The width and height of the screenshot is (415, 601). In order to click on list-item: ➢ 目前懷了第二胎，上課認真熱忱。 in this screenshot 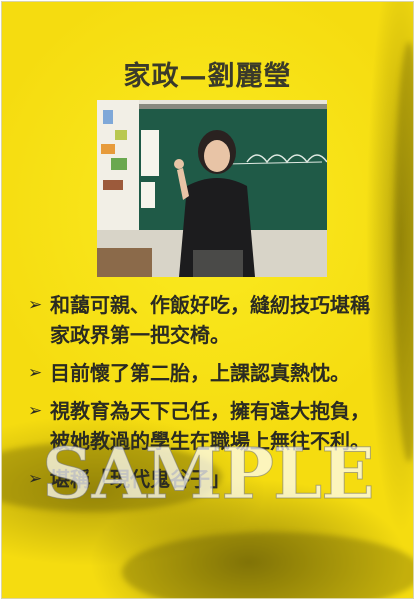, I will do `click(203, 373)`.